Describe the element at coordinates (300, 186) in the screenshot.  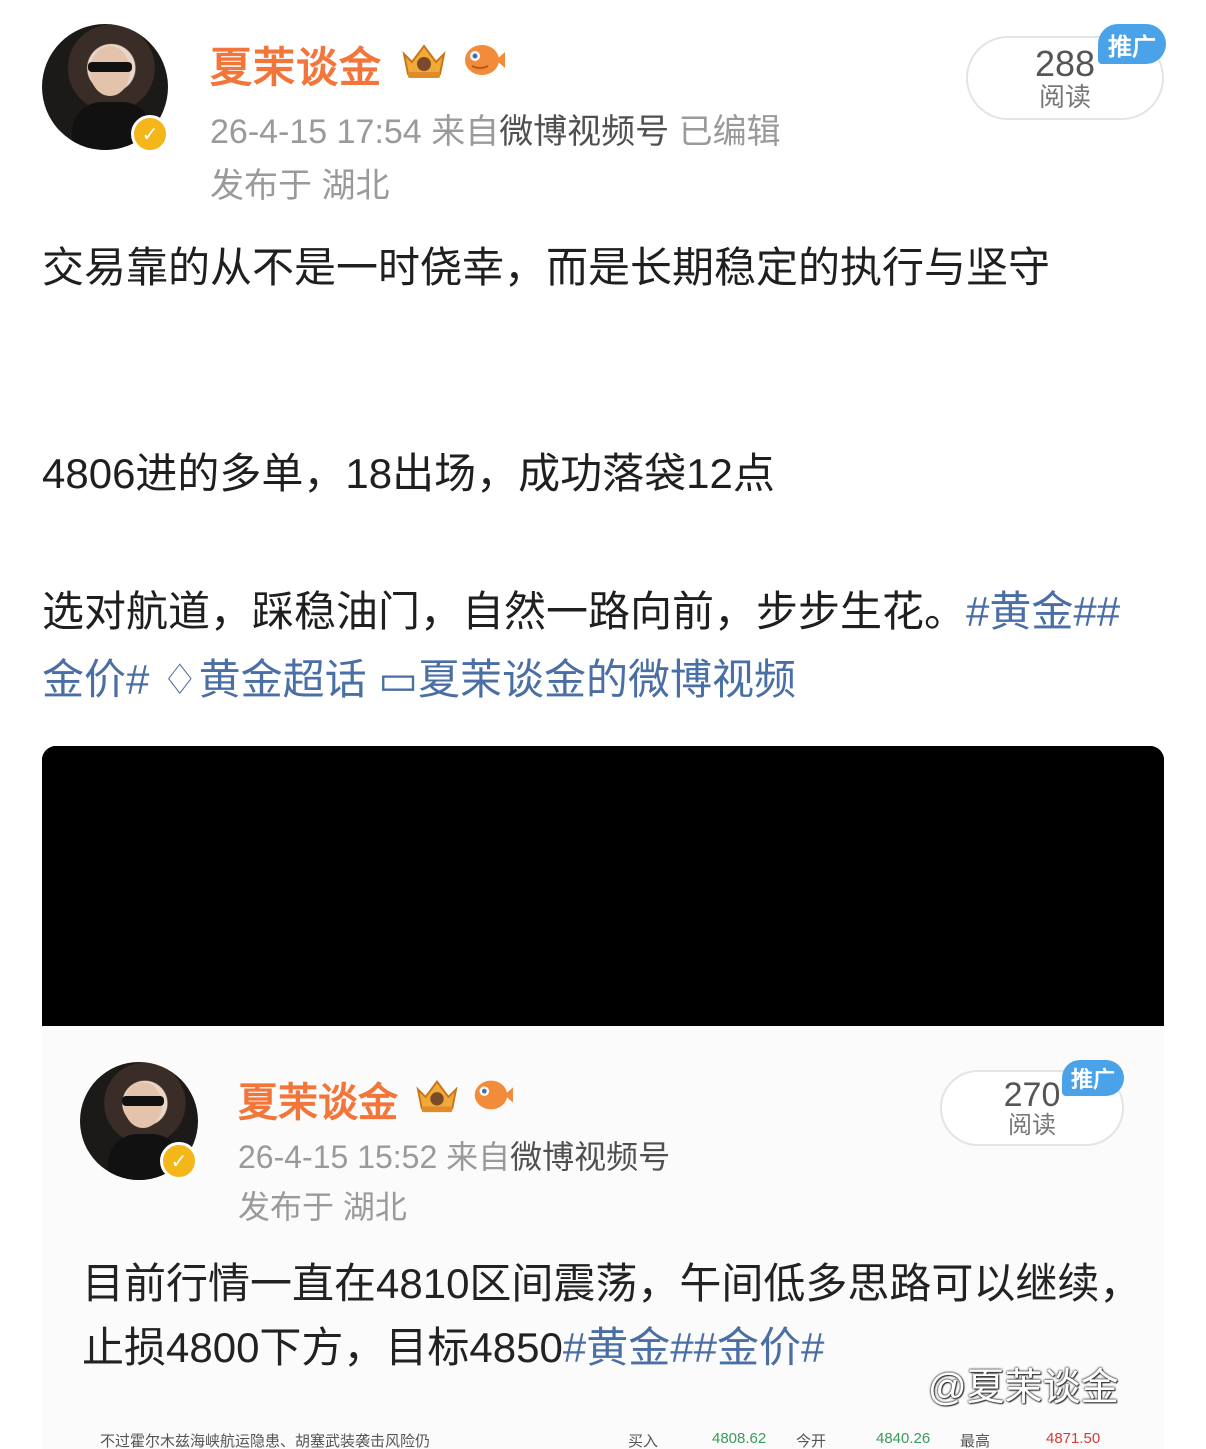
I see `location: 发布于 湖北` at that location.